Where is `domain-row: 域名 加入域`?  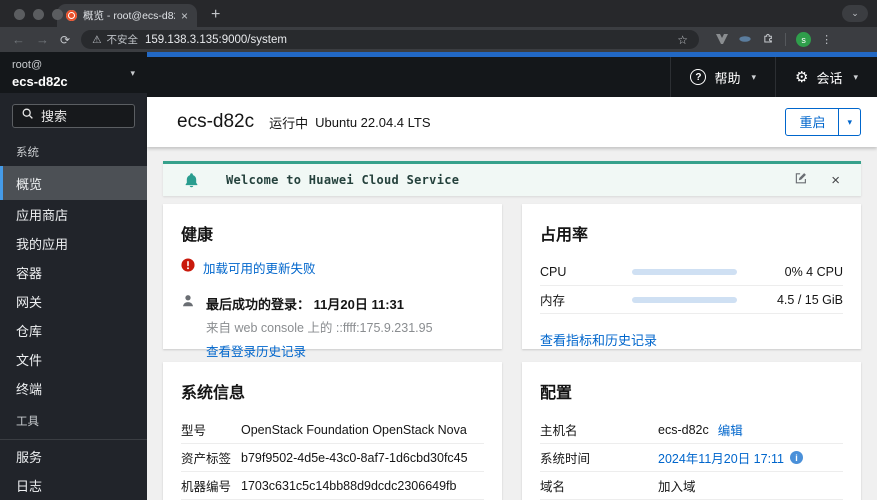 domain-row: 域名 加入域 is located at coordinates (691, 486).